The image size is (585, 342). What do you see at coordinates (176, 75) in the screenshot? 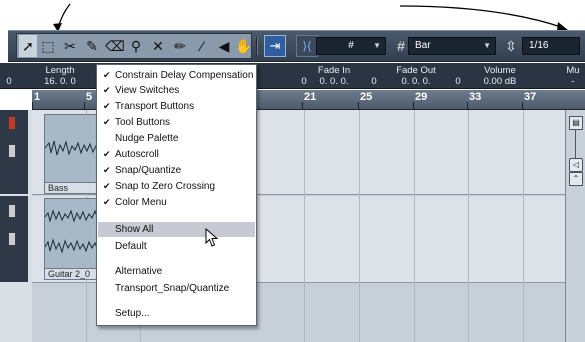
I see `menu-item-constrain-delay: ✔ Constrain Delay Compensation` at bounding box center [176, 75].